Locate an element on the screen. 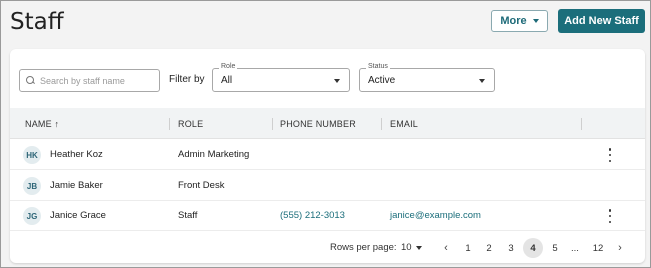 The image size is (651, 268). chevron-right-icon: › is located at coordinates (620, 248).